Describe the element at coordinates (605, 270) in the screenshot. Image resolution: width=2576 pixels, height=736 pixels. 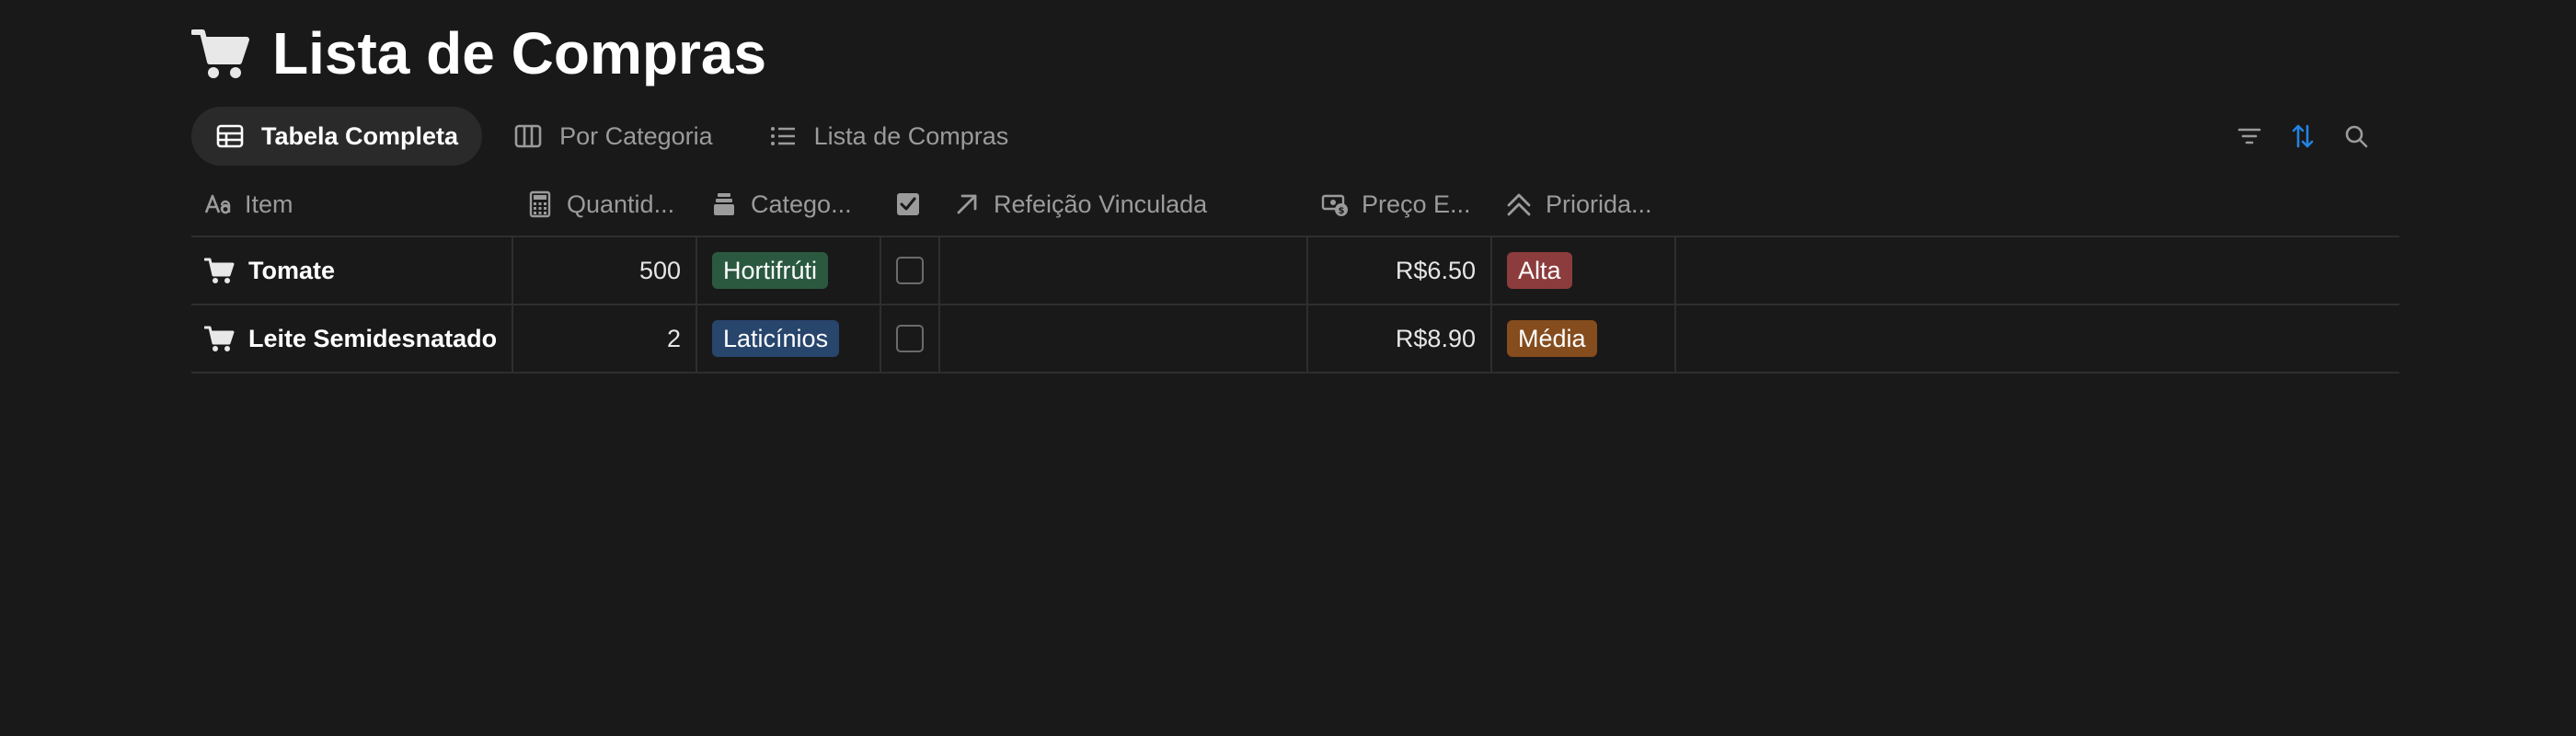
I see `cell-quantity: 500` at that location.